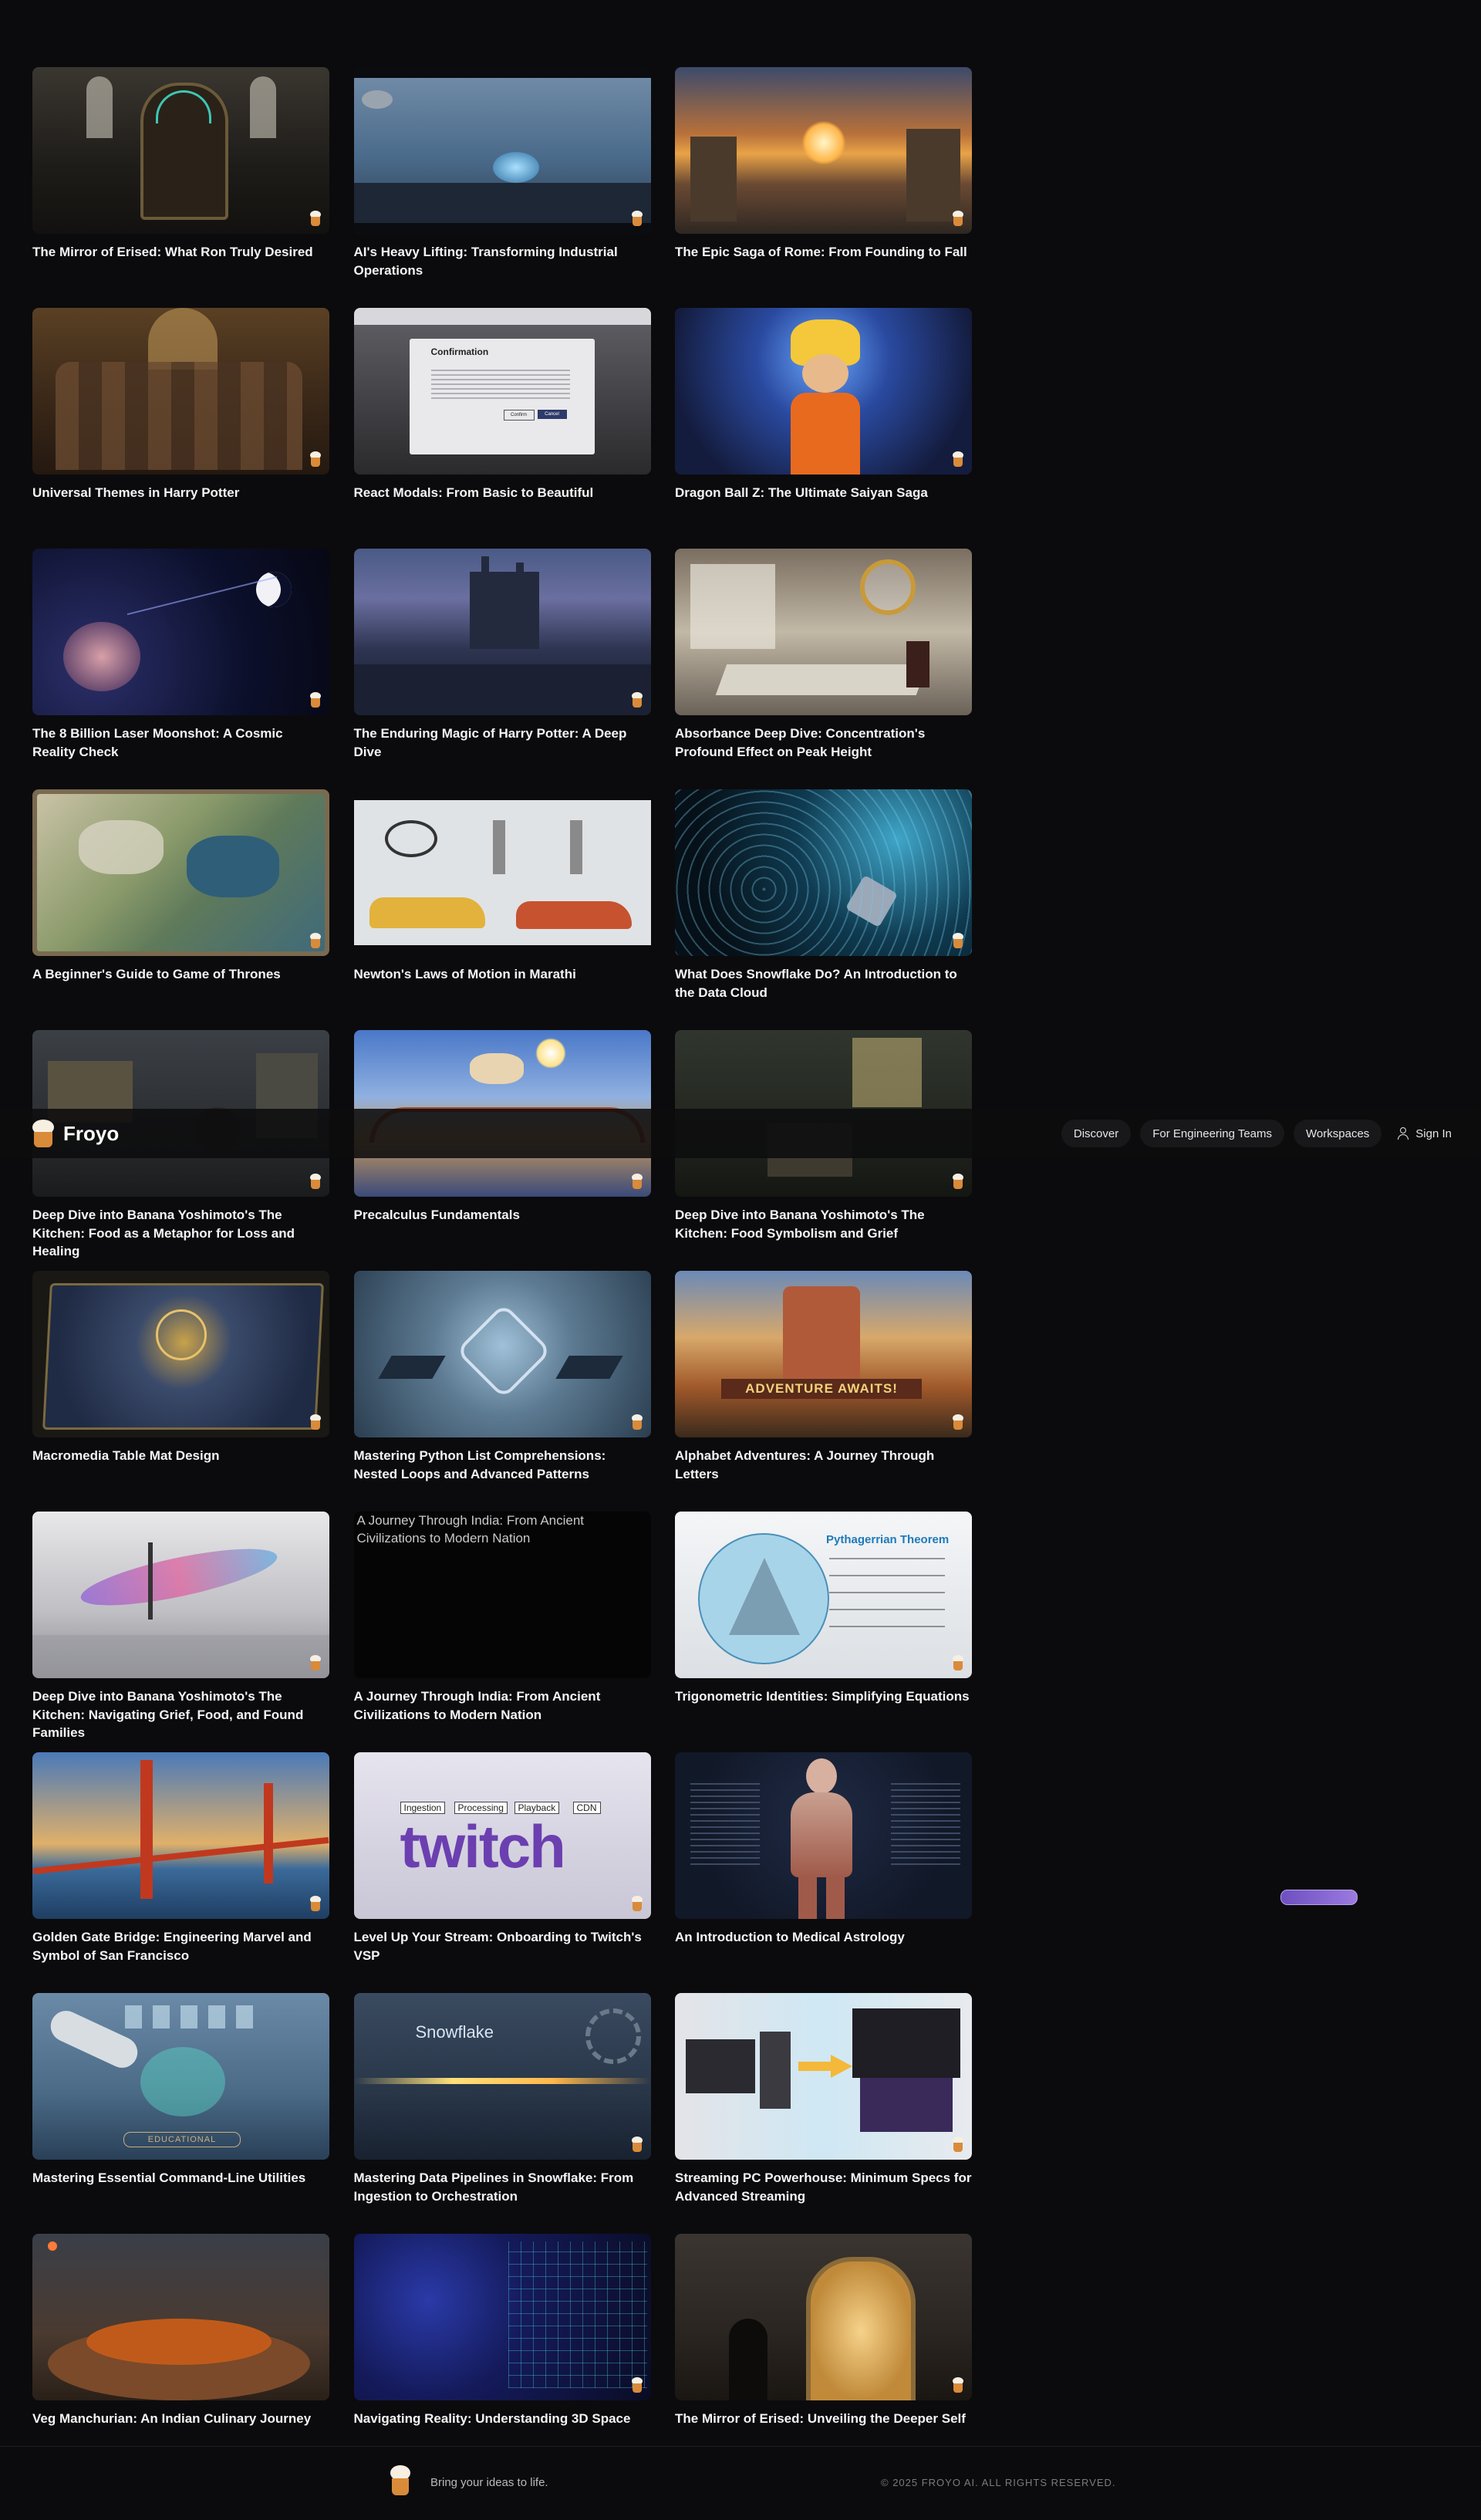 This screenshot has width=1481, height=2520. What do you see at coordinates (519, 415) in the screenshot?
I see `modal-confirm-button: Confirm` at bounding box center [519, 415].